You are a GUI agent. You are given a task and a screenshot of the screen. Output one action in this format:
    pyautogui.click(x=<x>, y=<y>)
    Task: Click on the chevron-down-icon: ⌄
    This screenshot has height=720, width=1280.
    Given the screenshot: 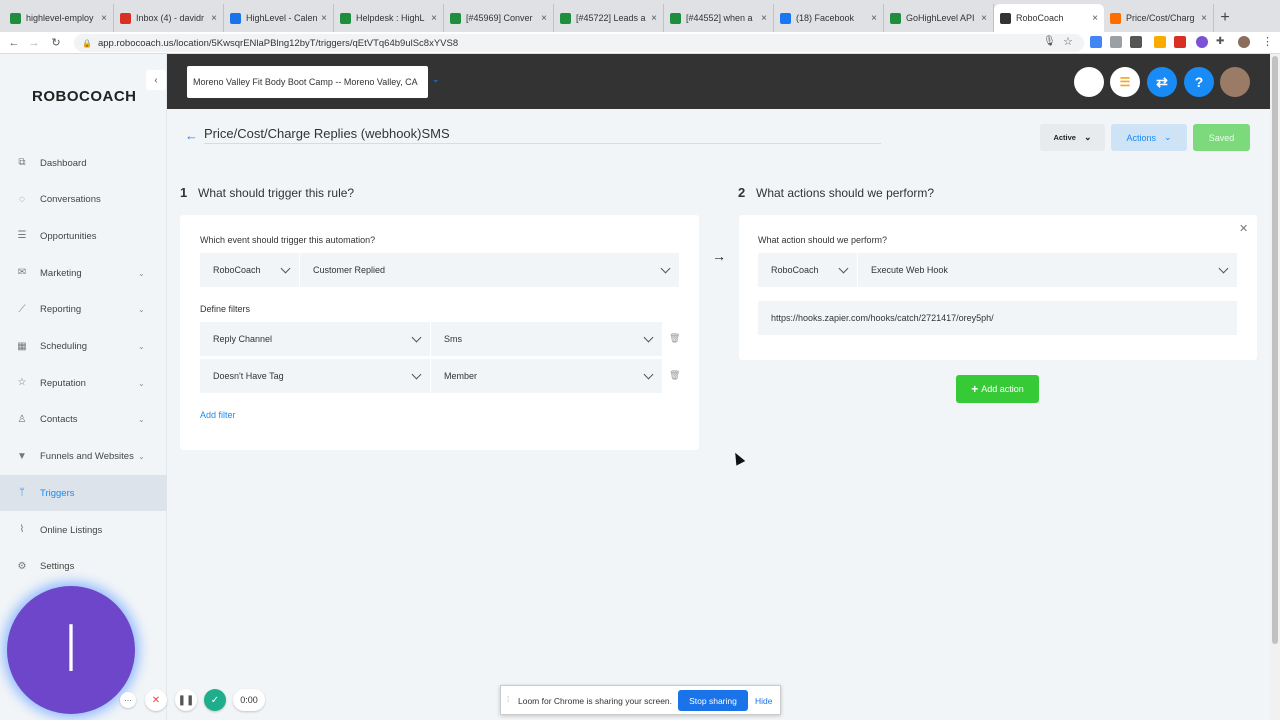 What is the action you would take?
    pyautogui.click(x=436, y=79)
    